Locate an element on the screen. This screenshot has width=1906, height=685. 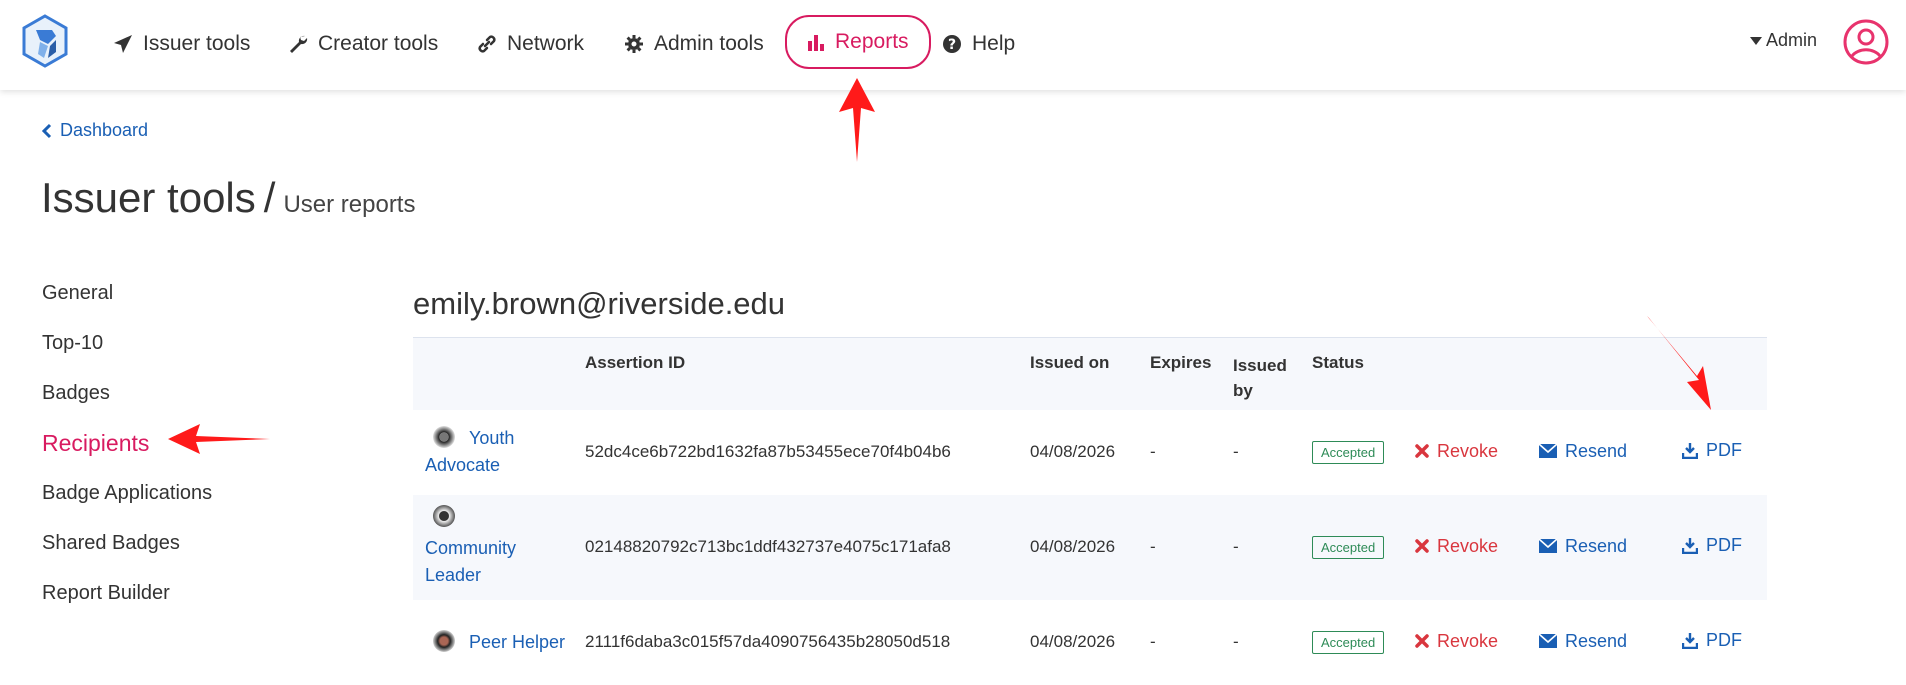
assertion-id-cell: 52dc4ce6b722bd1632fa87b53455ece70f4b04b6 is located at coordinates (768, 451).